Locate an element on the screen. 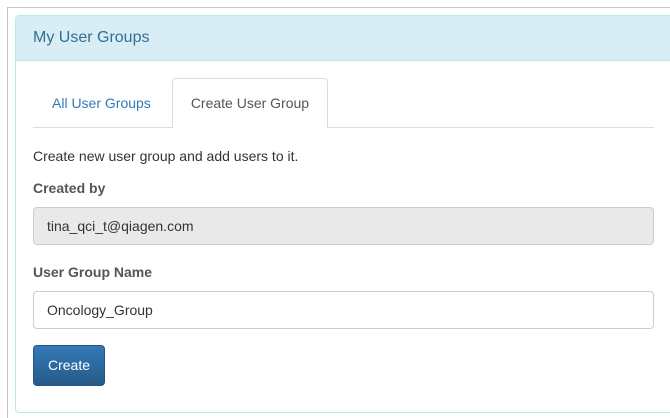  tab-bar: All User Groups Create User Group is located at coordinates (343, 103).